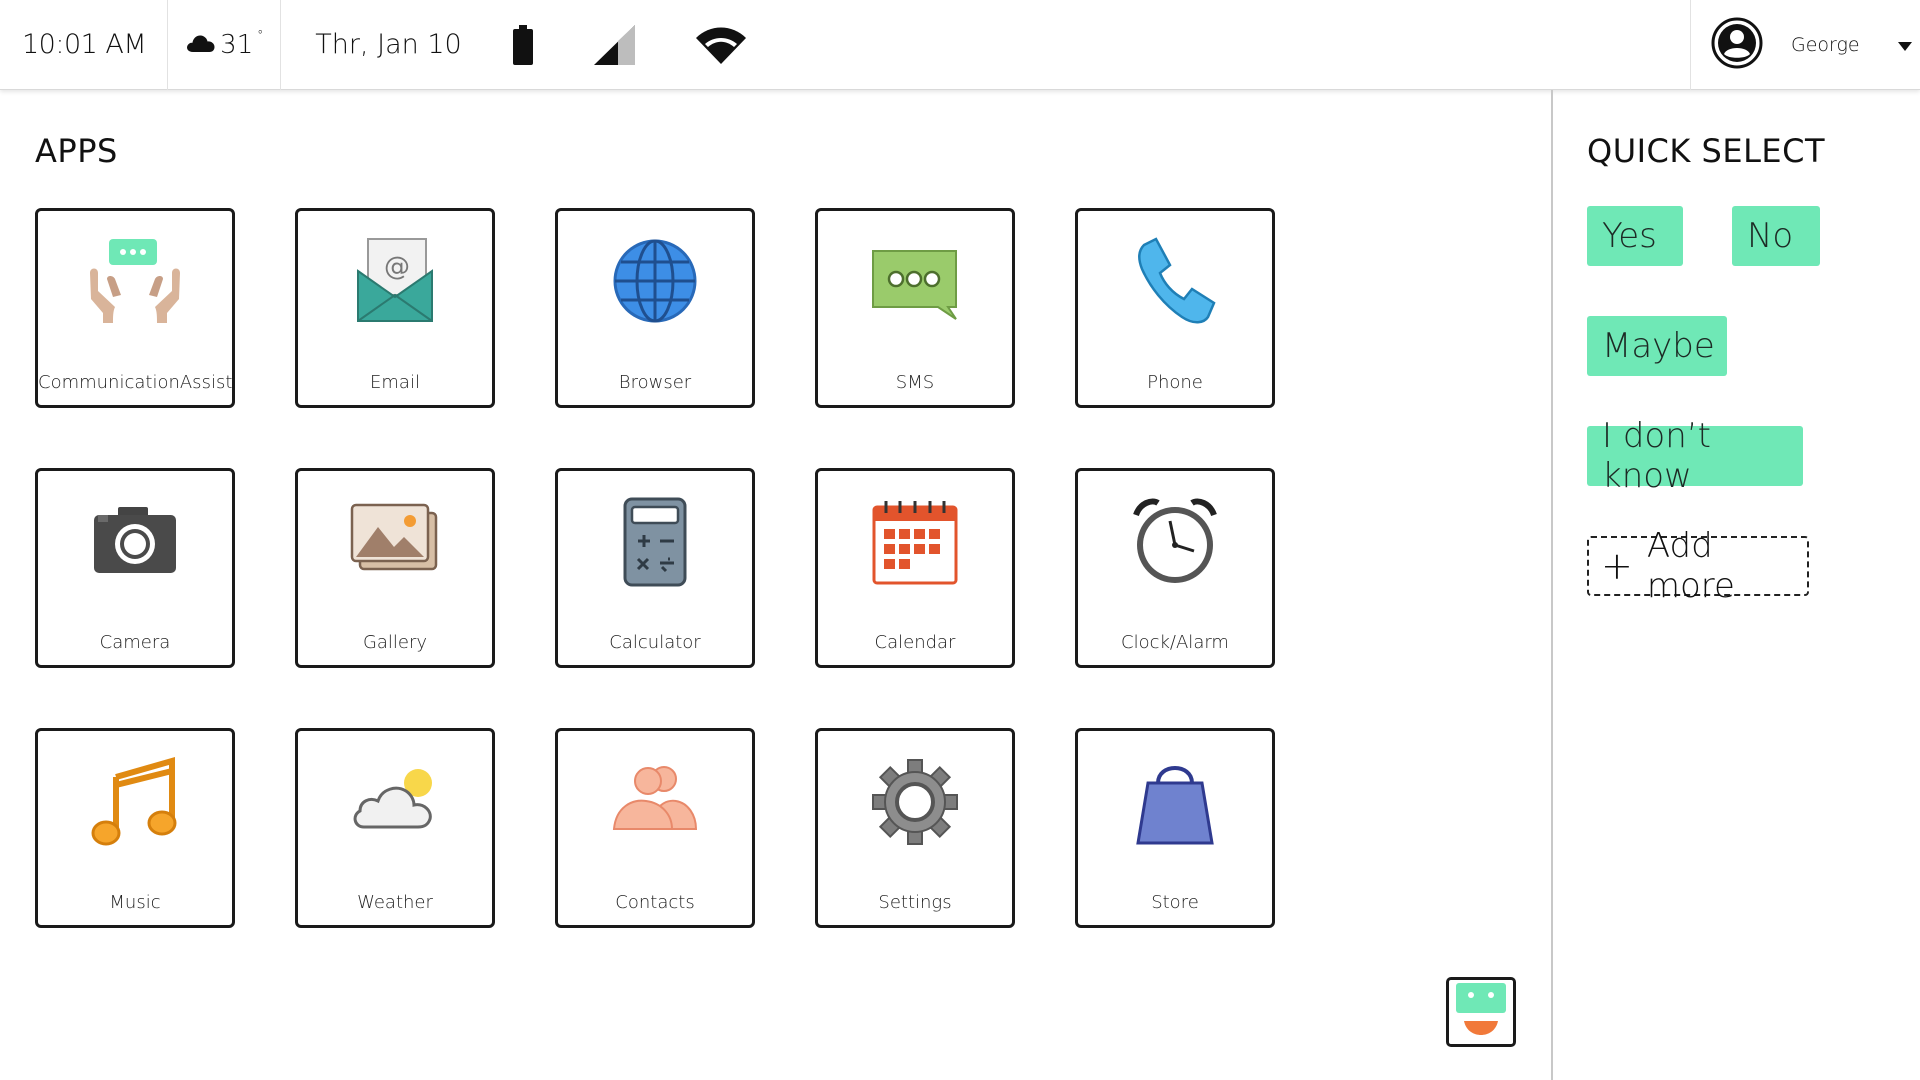 The image size is (1920, 1080). I want to click on phone-icon, so click(1175, 282).